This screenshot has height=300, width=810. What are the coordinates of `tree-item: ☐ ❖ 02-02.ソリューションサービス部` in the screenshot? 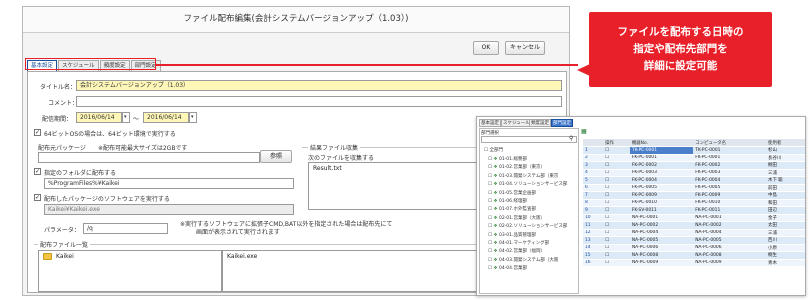 It's located at (527, 226).